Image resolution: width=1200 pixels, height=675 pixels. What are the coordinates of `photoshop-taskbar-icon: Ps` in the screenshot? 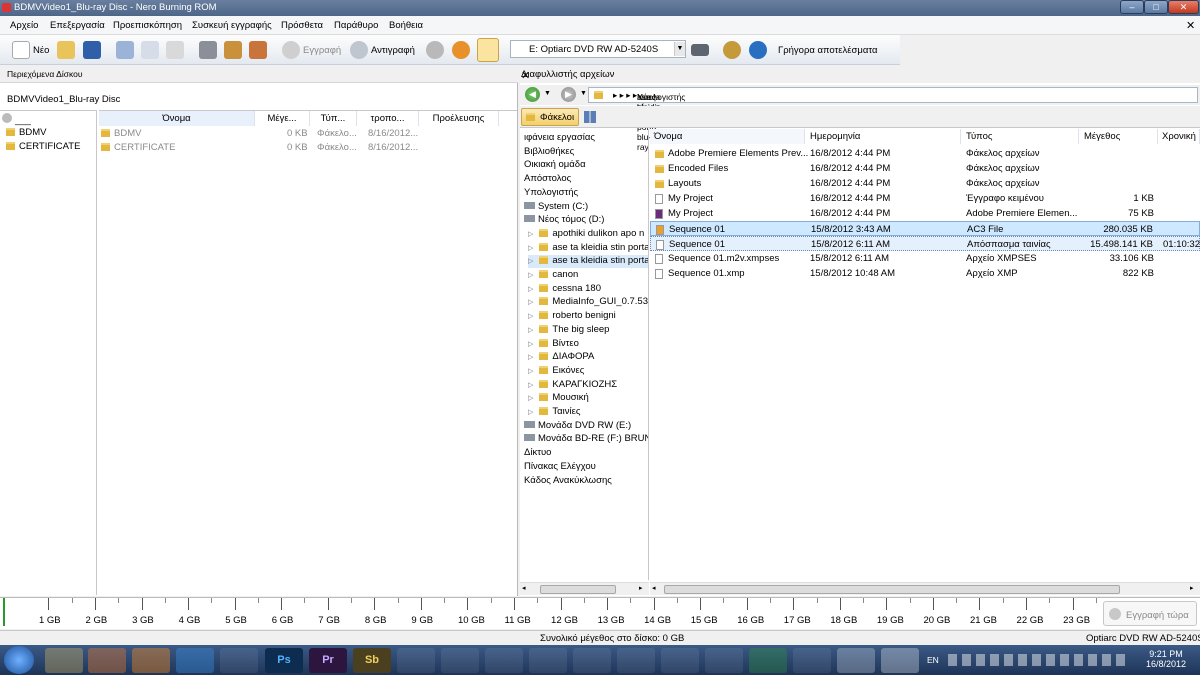 It's located at (284, 660).